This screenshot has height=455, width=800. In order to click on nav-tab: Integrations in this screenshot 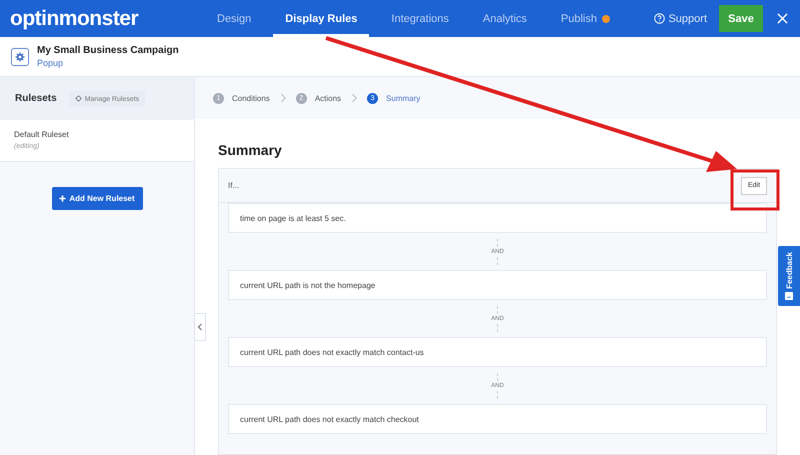, I will do `click(420, 18)`.